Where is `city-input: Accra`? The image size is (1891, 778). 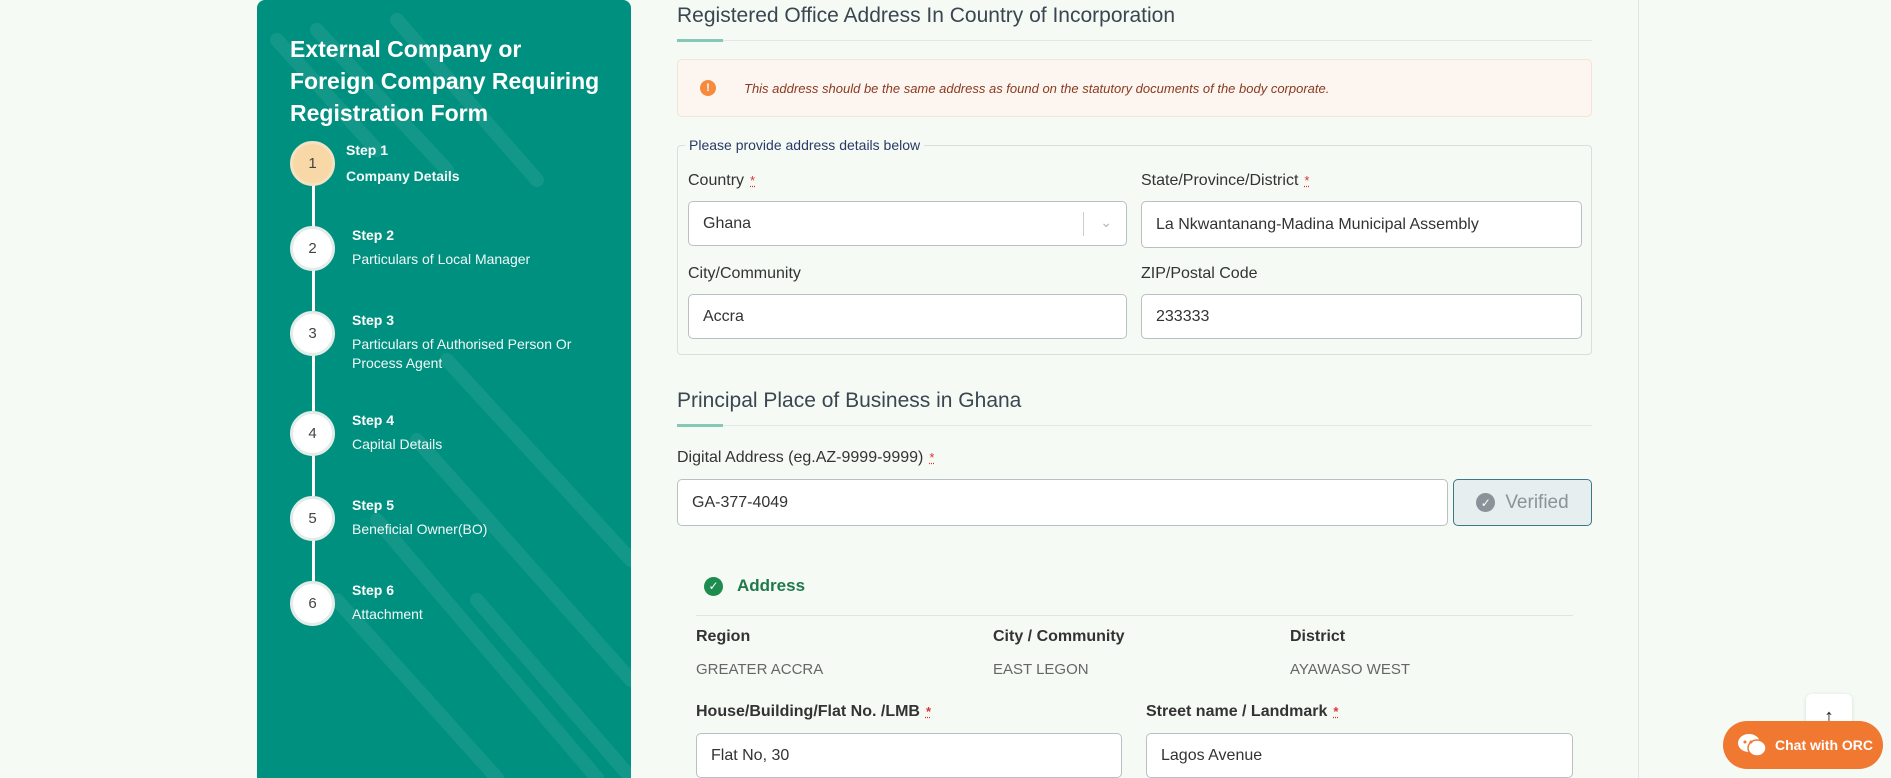 city-input: Accra is located at coordinates (907, 316).